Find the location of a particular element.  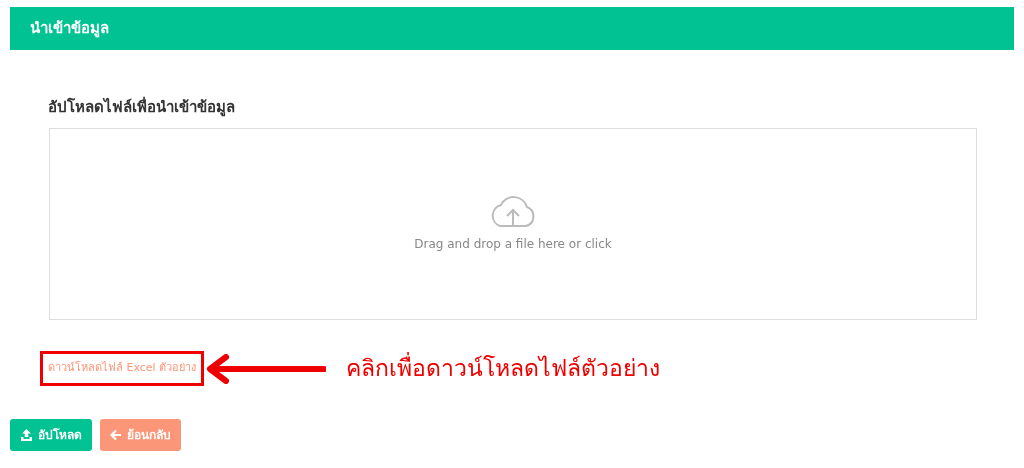

upload-icon is located at coordinates (26, 434).